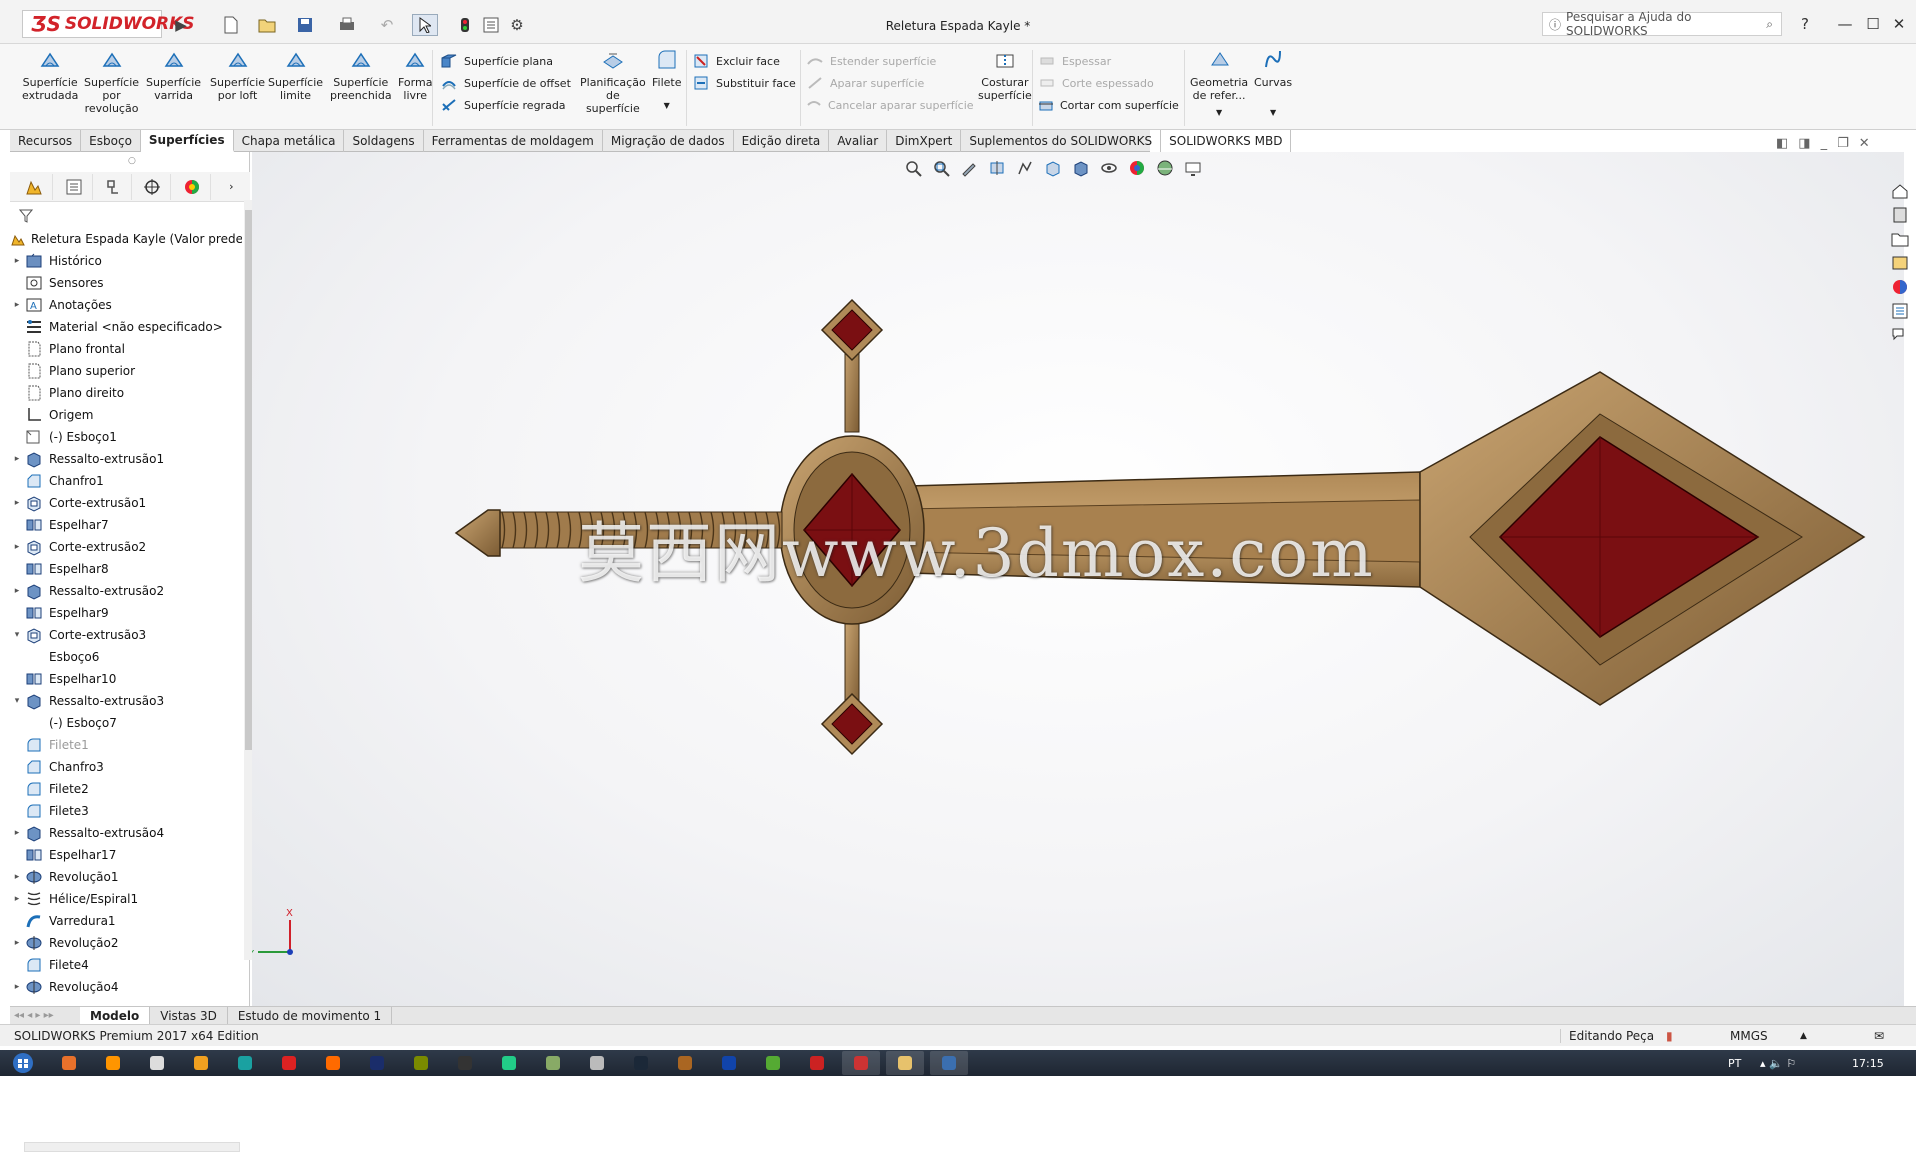 This screenshot has height=1152, width=1916. What do you see at coordinates (126, 393) in the screenshot?
I see `tree-item: Plano direito` at bounding box center [126, 393].